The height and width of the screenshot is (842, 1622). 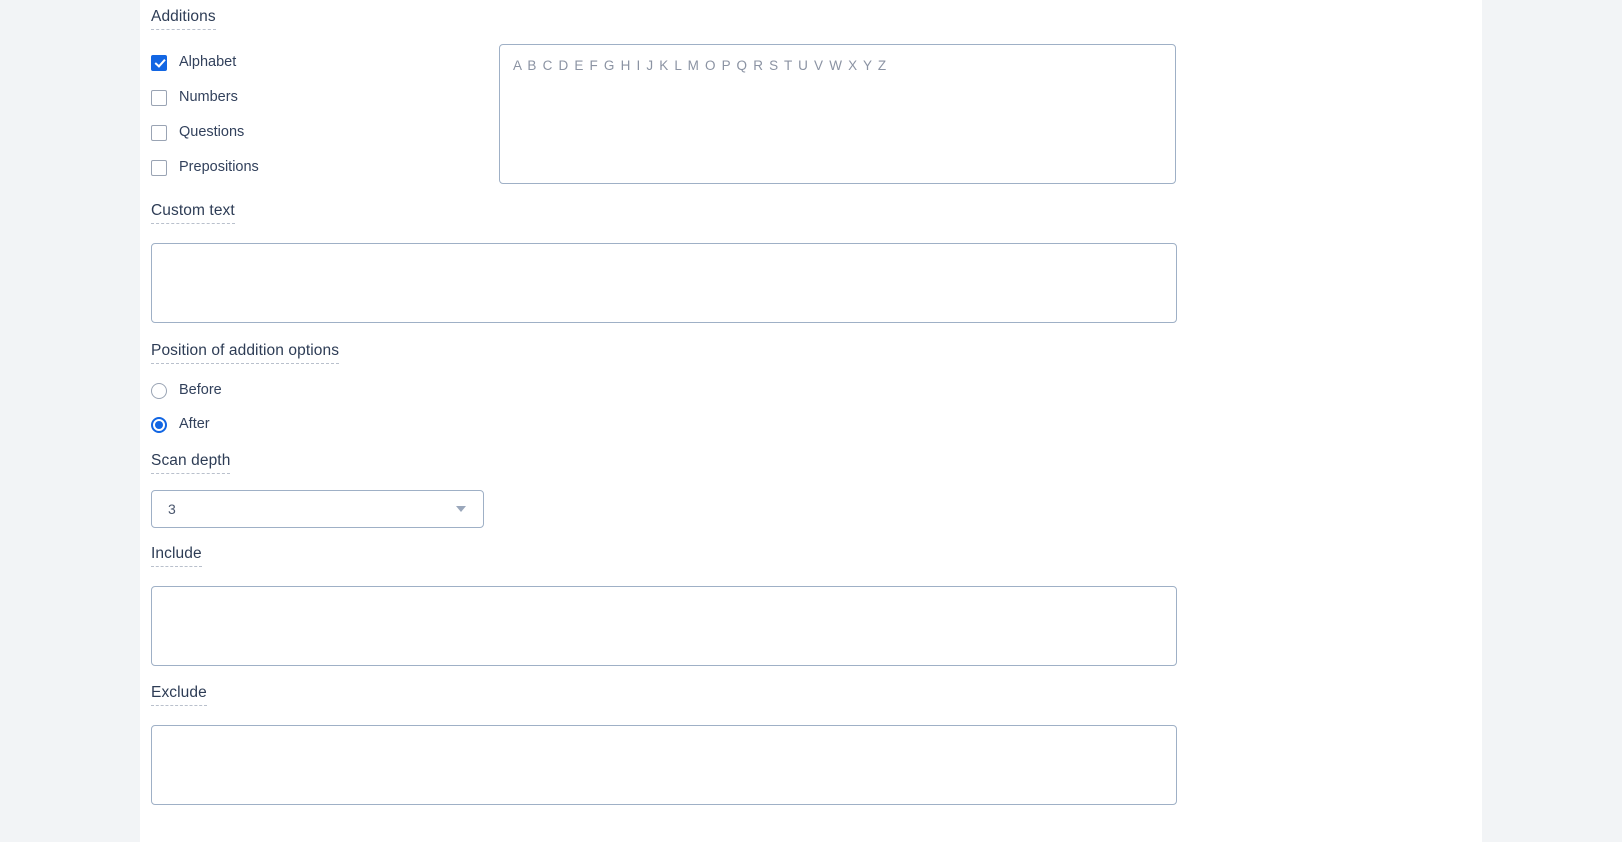 I want to click on radio-row-after: After, so click(x=180, y=424).